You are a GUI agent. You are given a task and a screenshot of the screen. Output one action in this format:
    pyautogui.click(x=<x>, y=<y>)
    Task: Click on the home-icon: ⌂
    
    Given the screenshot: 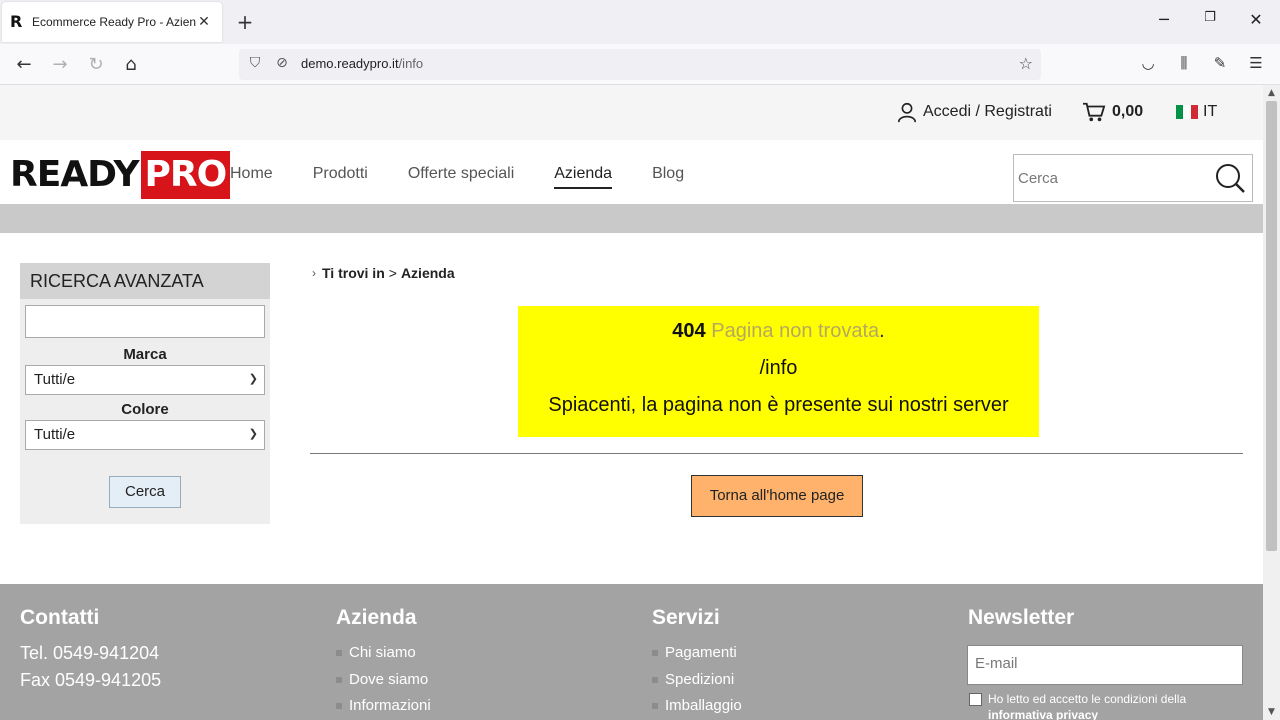 What is the action you would take?
    pyautogui.click(x=131, y=65)
    